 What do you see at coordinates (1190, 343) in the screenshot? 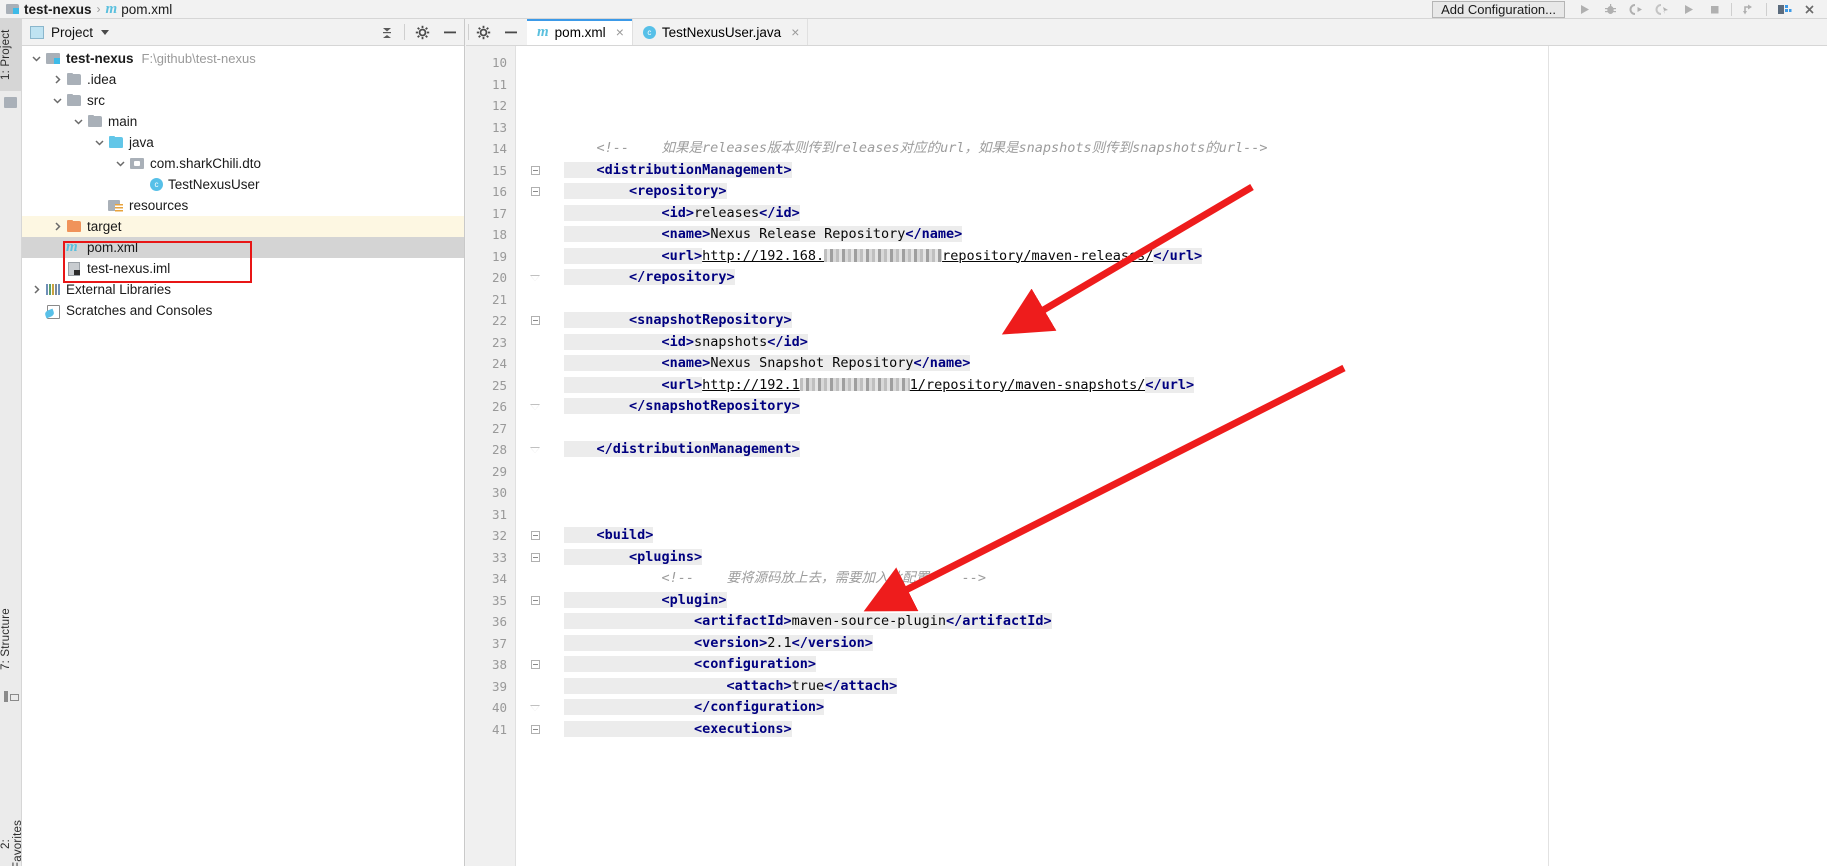
I see `code-line: <id>snapshots</id>` at bounding box center [1190, 343].